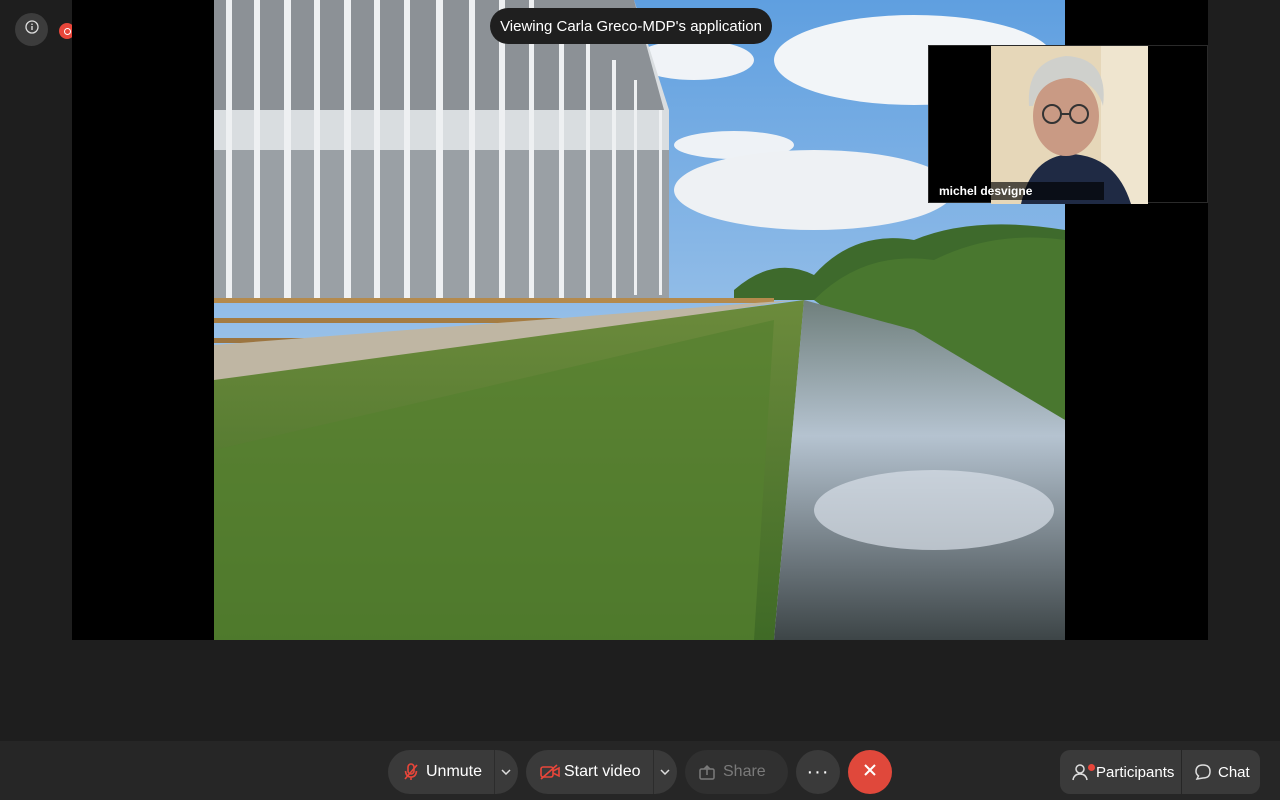  I want to click on chat-button: Chat, so click(1221, 772).